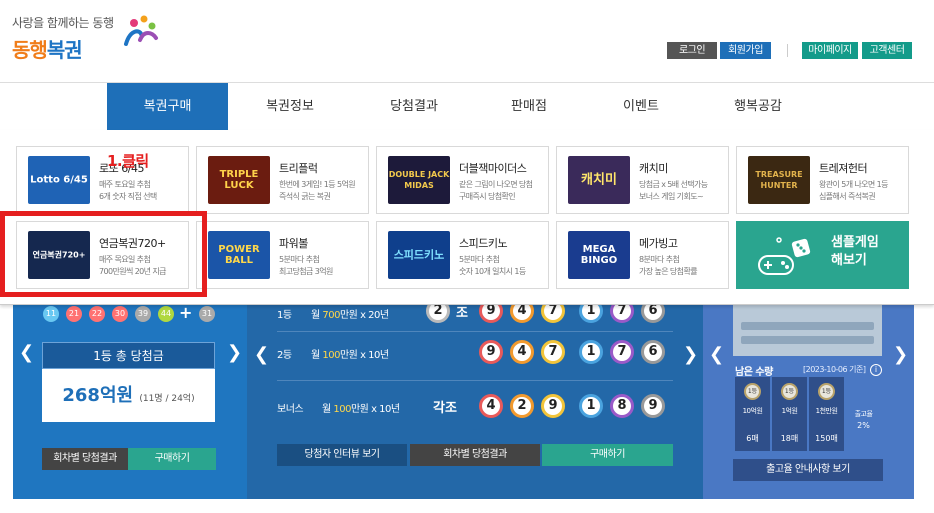  I want to click on pension-bonus-prize: 월 100만원 x 10년, so click(361, 407).